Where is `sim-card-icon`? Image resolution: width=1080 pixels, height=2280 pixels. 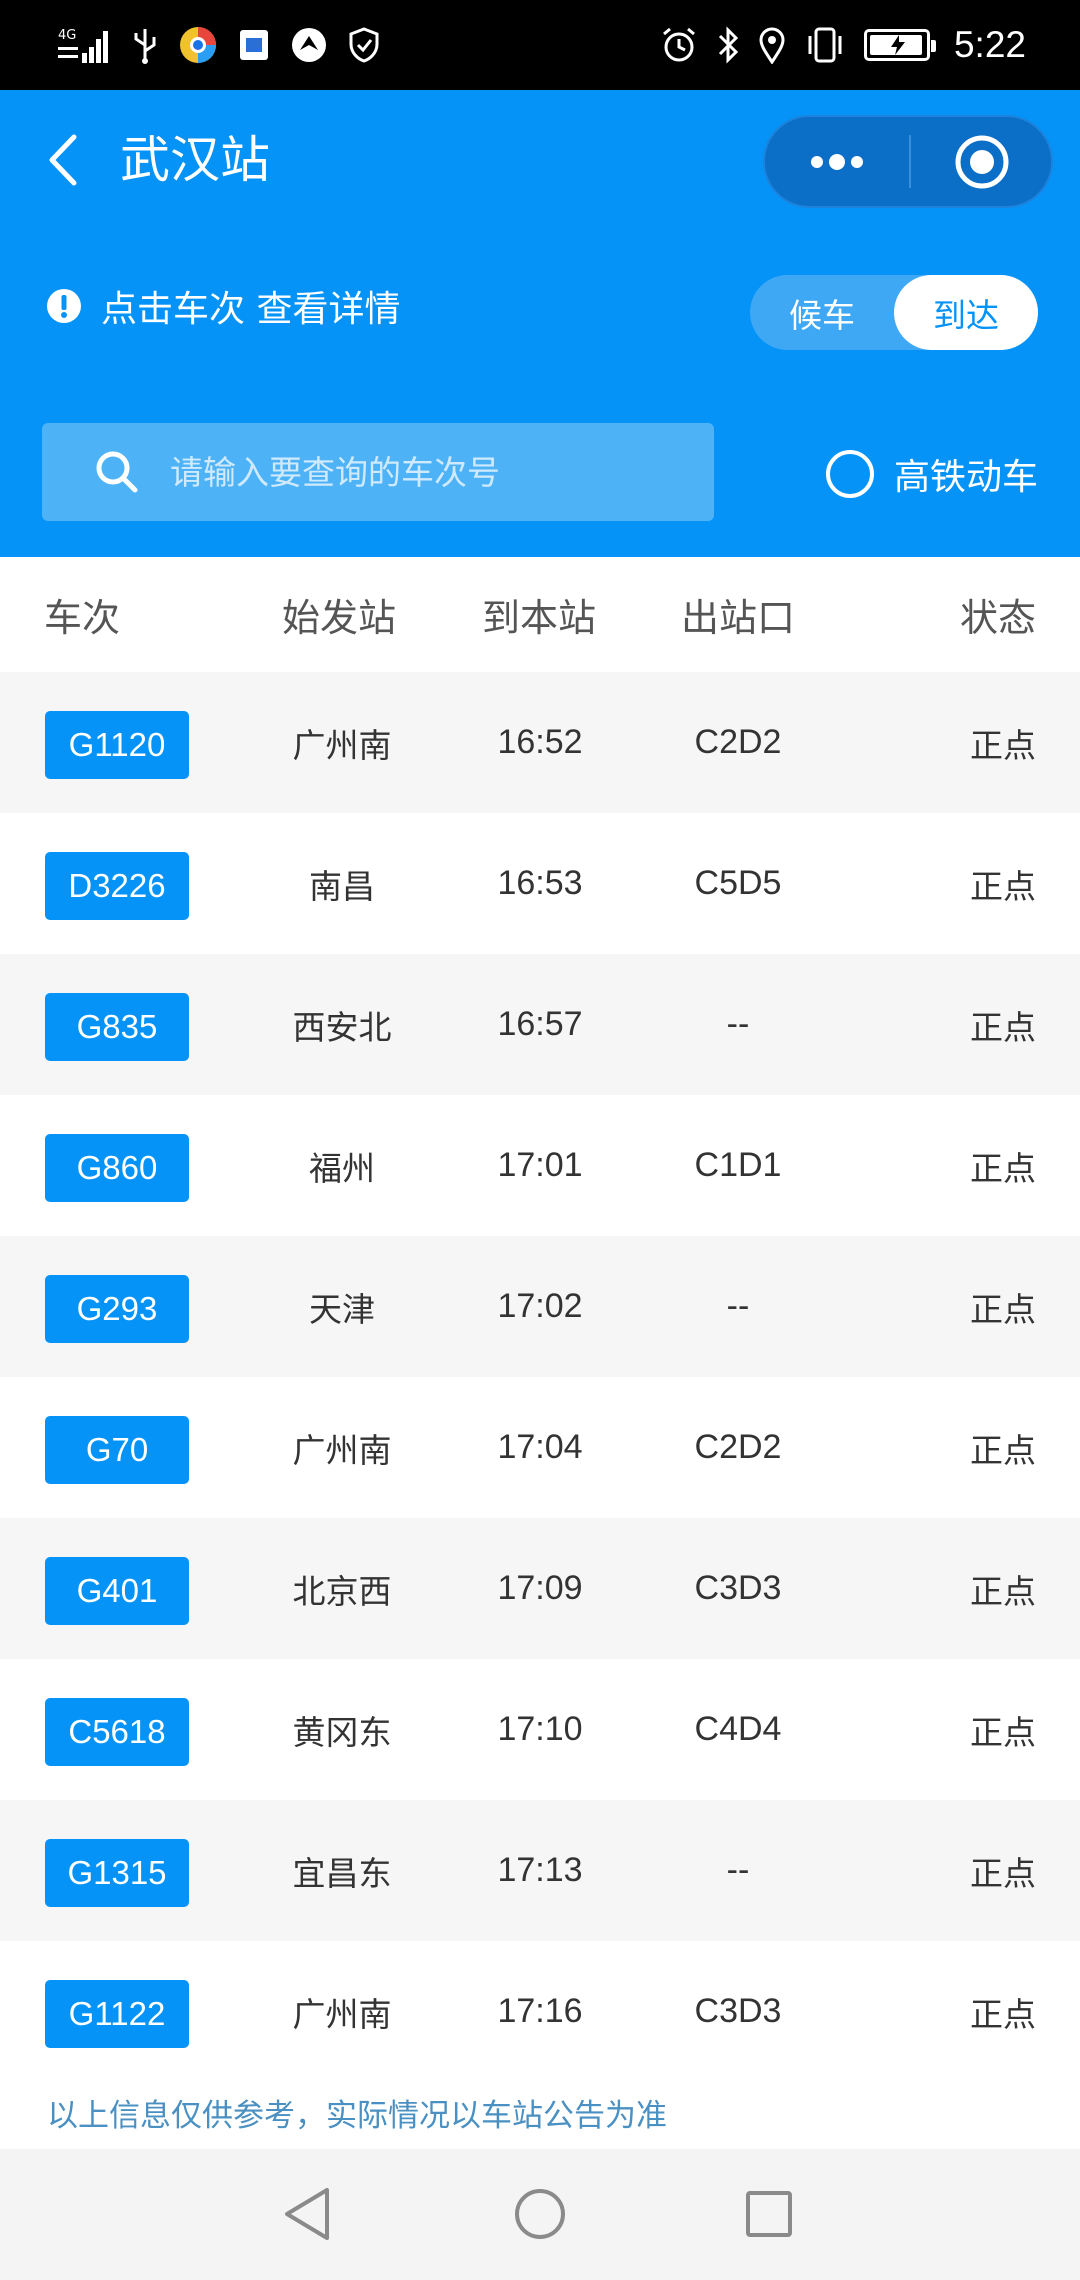
sim-card-icon is located at coordinates (254, 45).